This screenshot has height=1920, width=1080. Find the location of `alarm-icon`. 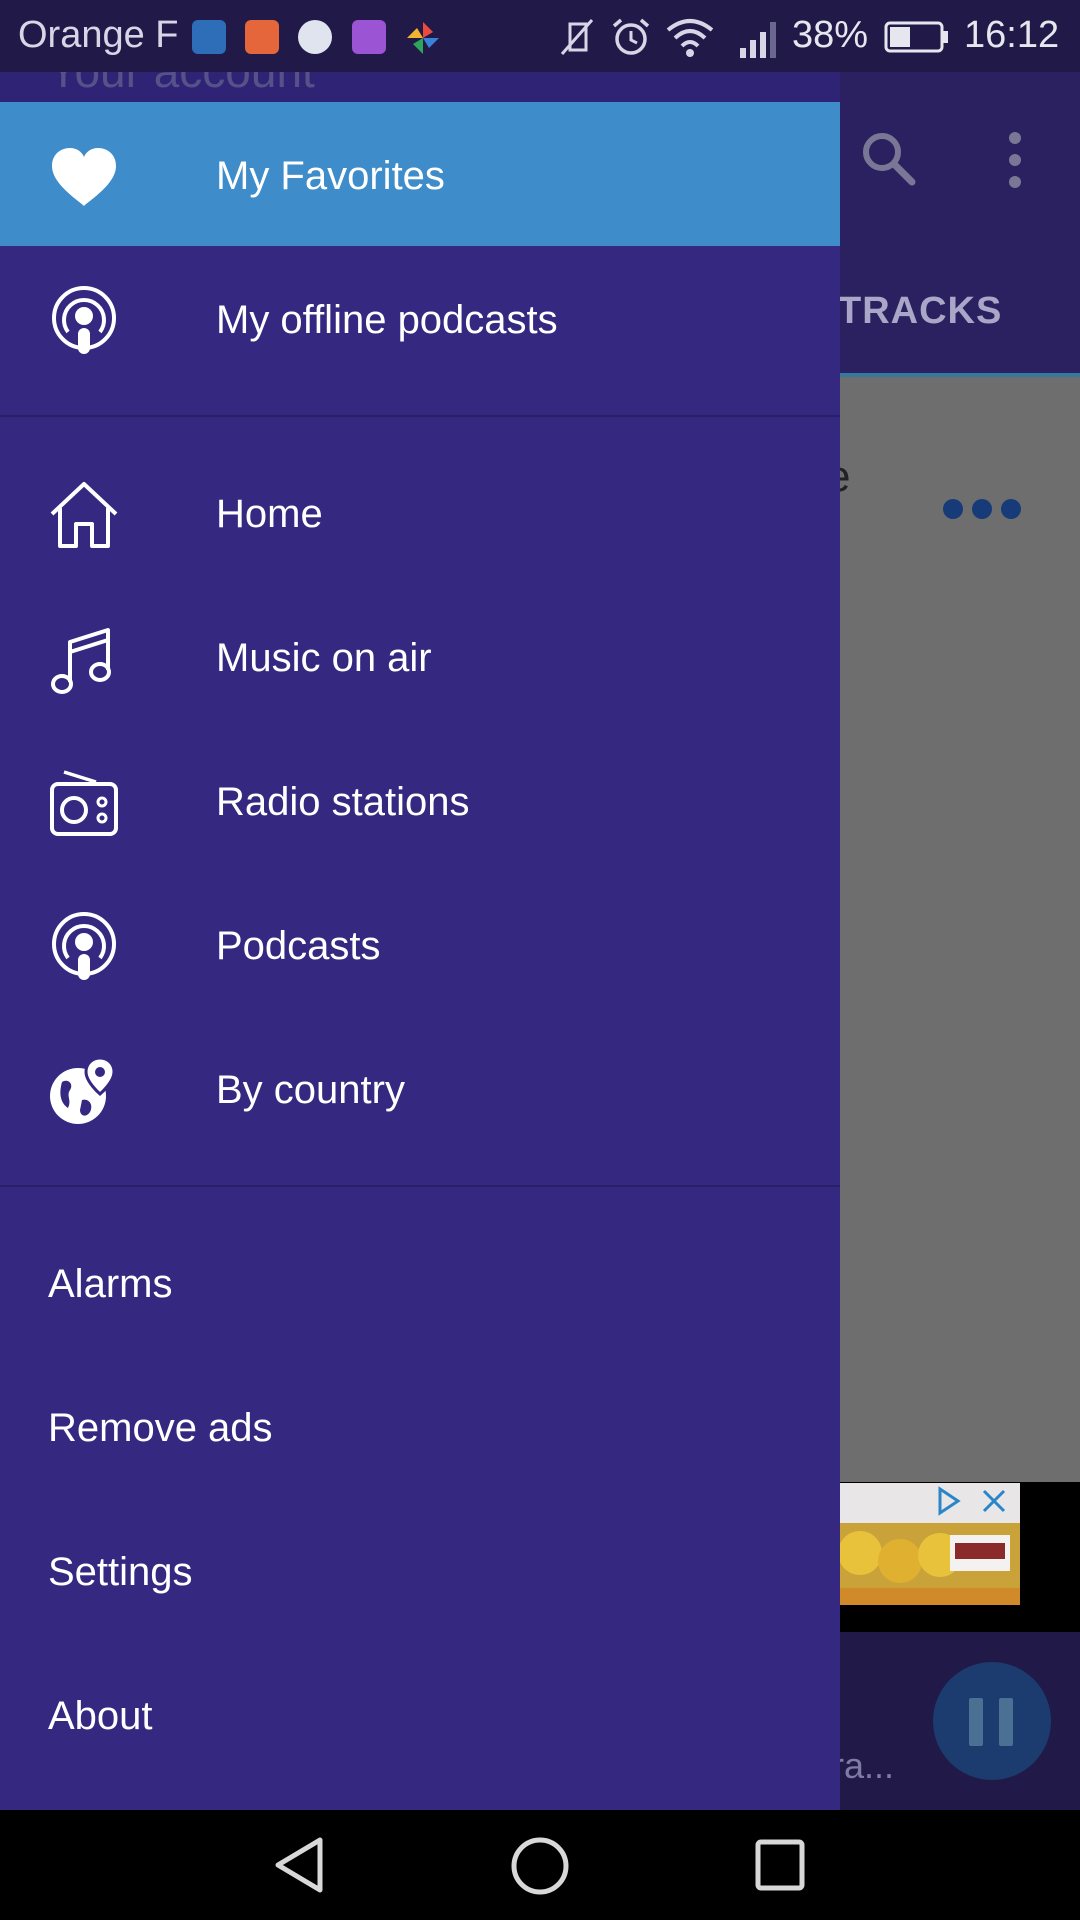

alarm-icon is located at coordinates (631, 36).